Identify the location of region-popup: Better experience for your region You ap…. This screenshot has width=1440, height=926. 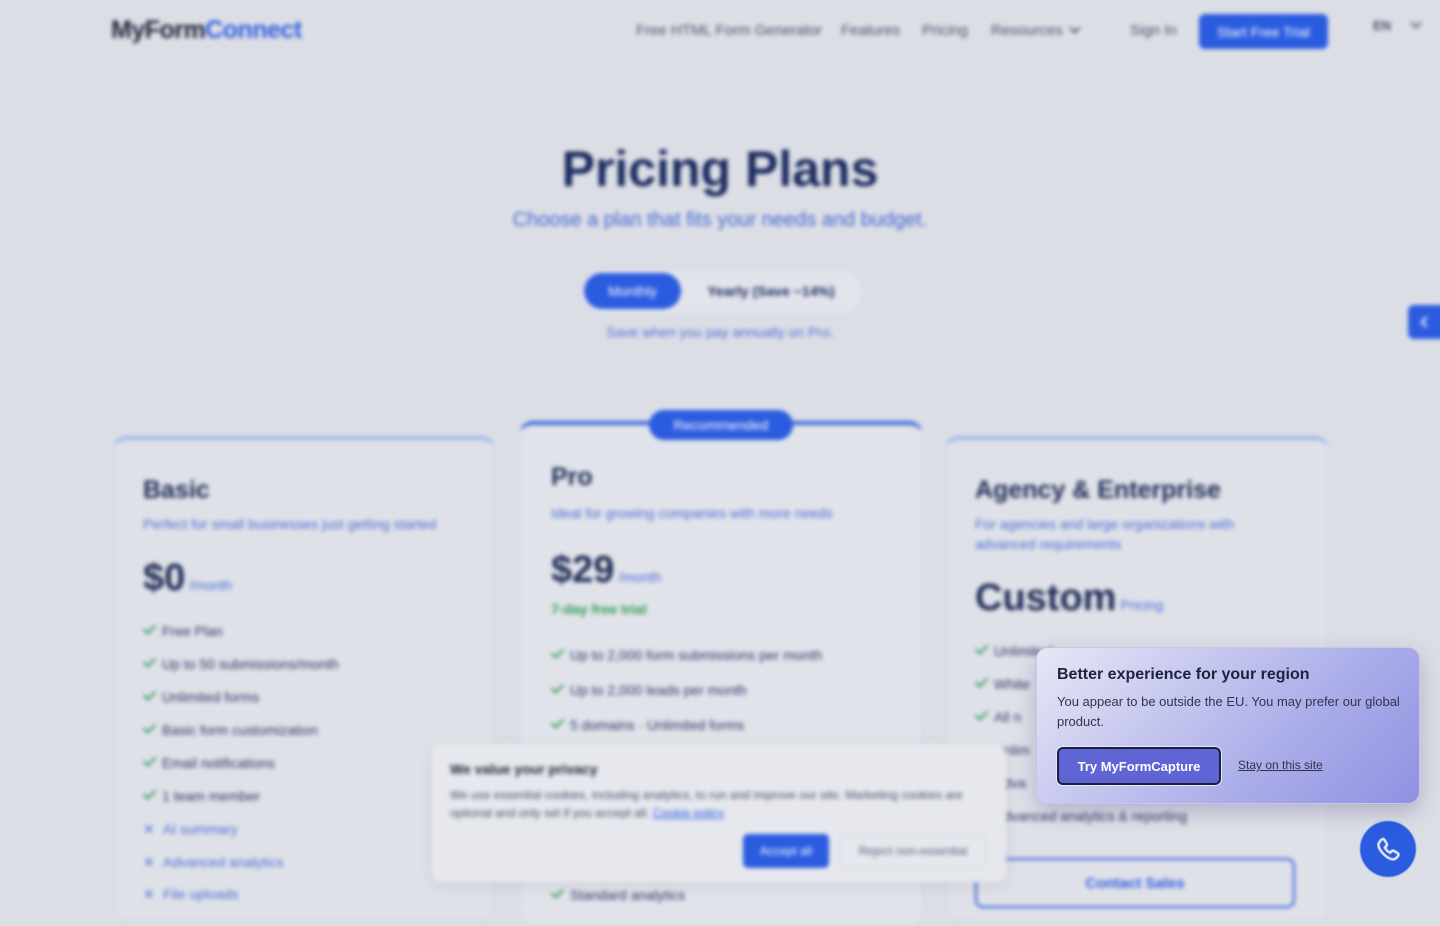
(1228, 725).